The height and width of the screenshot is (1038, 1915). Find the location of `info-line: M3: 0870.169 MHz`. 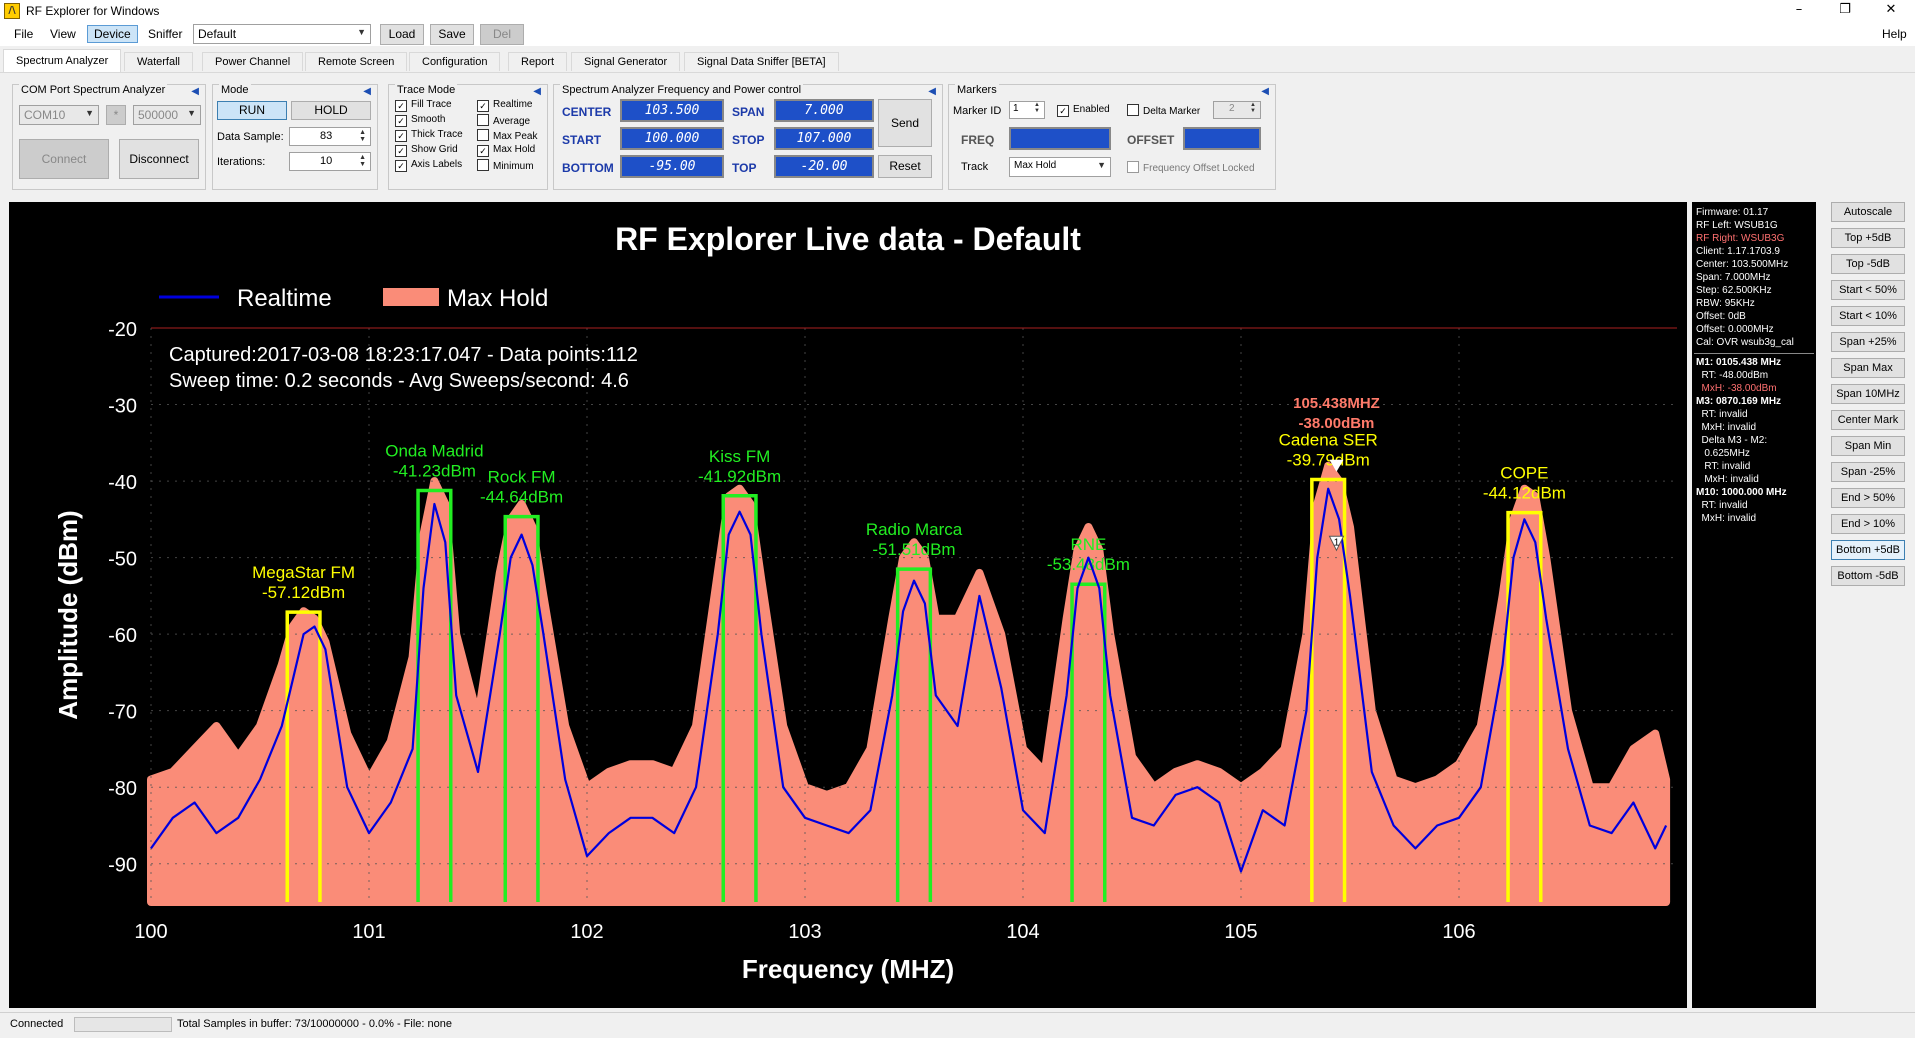

info-line: M3: 0870.169 MHz is located at coordinates (1739, 401).